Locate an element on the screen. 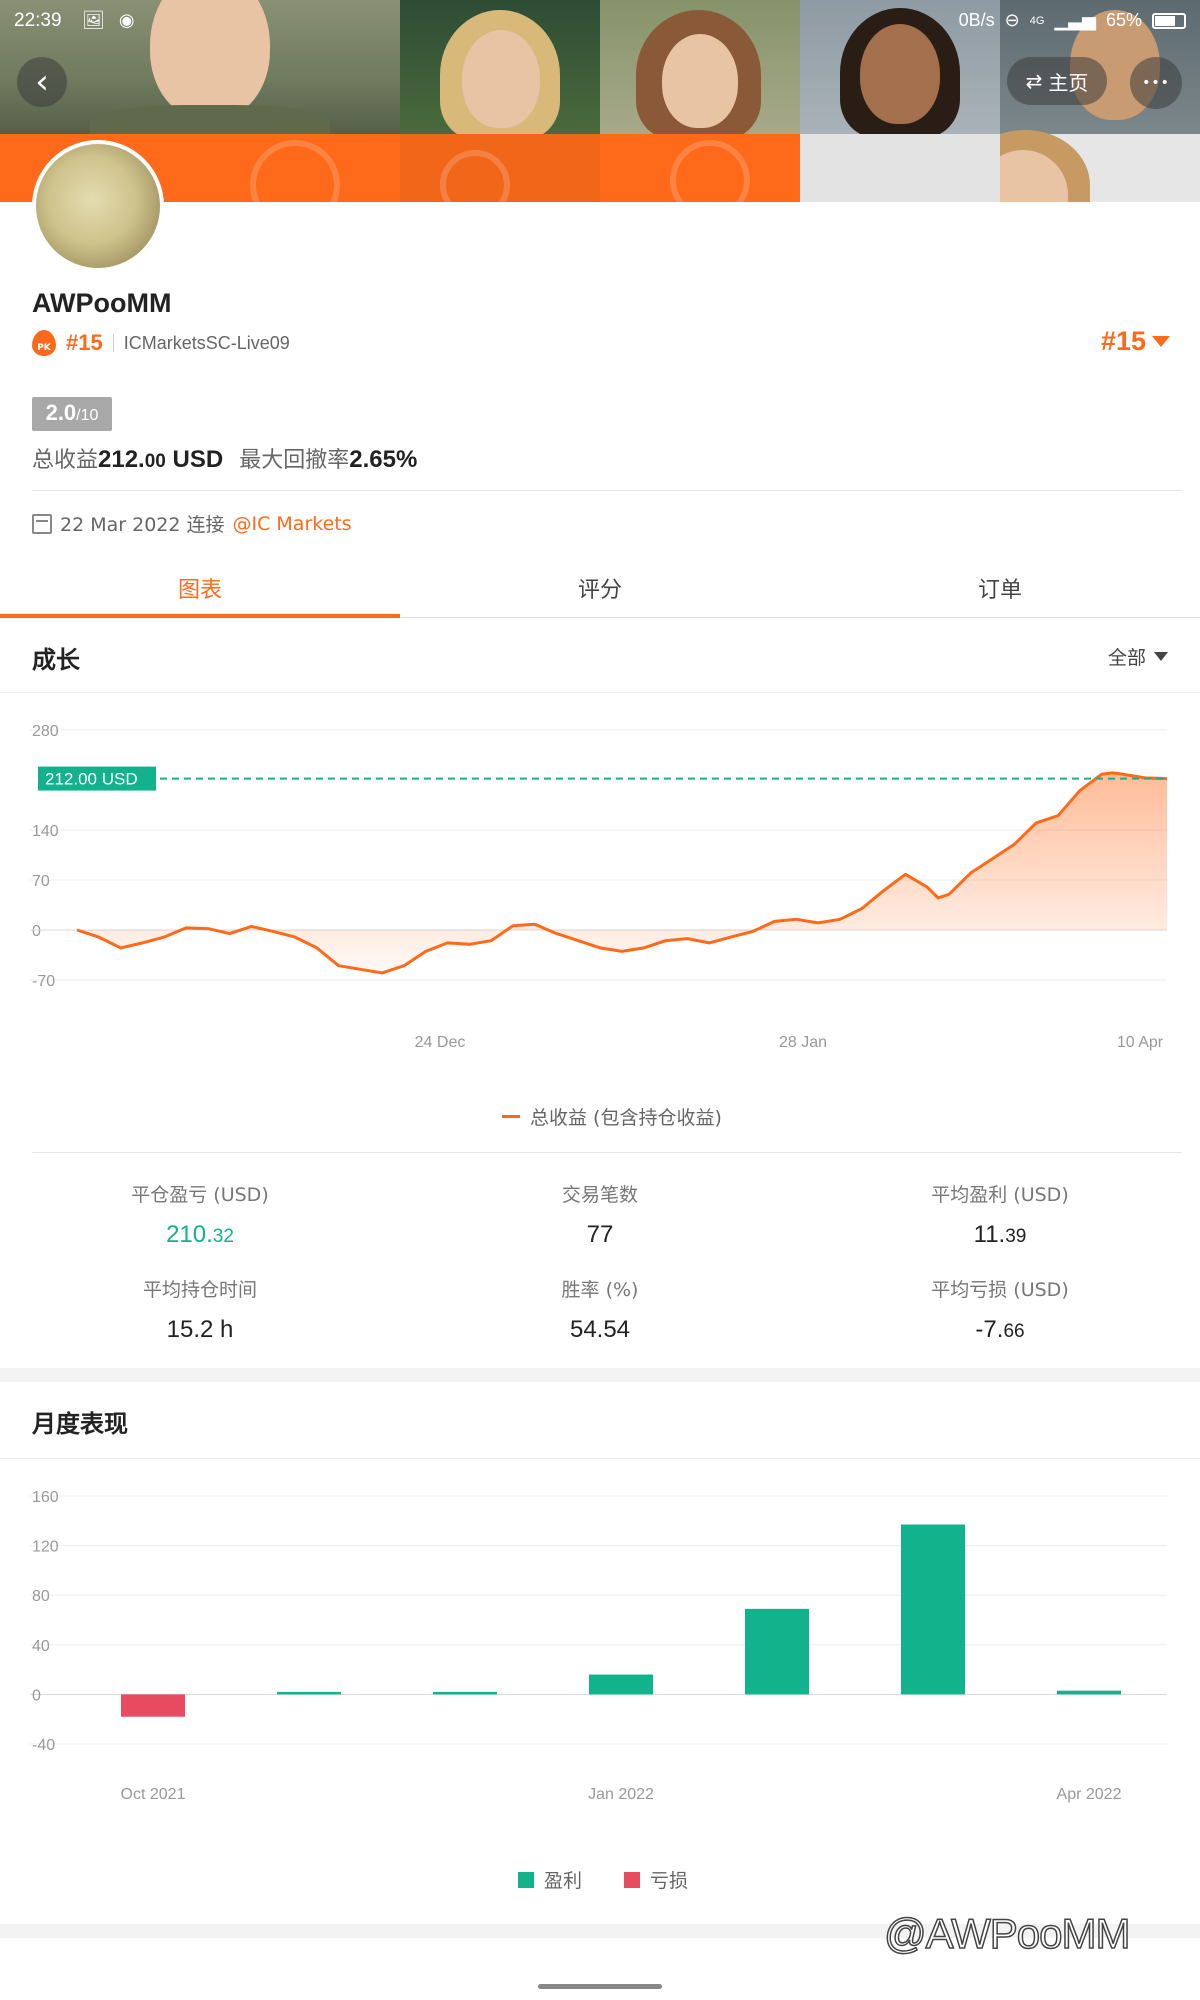 The image size is (1200, 2000). tab-bar: 图表 评分 订单 is located at coordinates (600, 589).